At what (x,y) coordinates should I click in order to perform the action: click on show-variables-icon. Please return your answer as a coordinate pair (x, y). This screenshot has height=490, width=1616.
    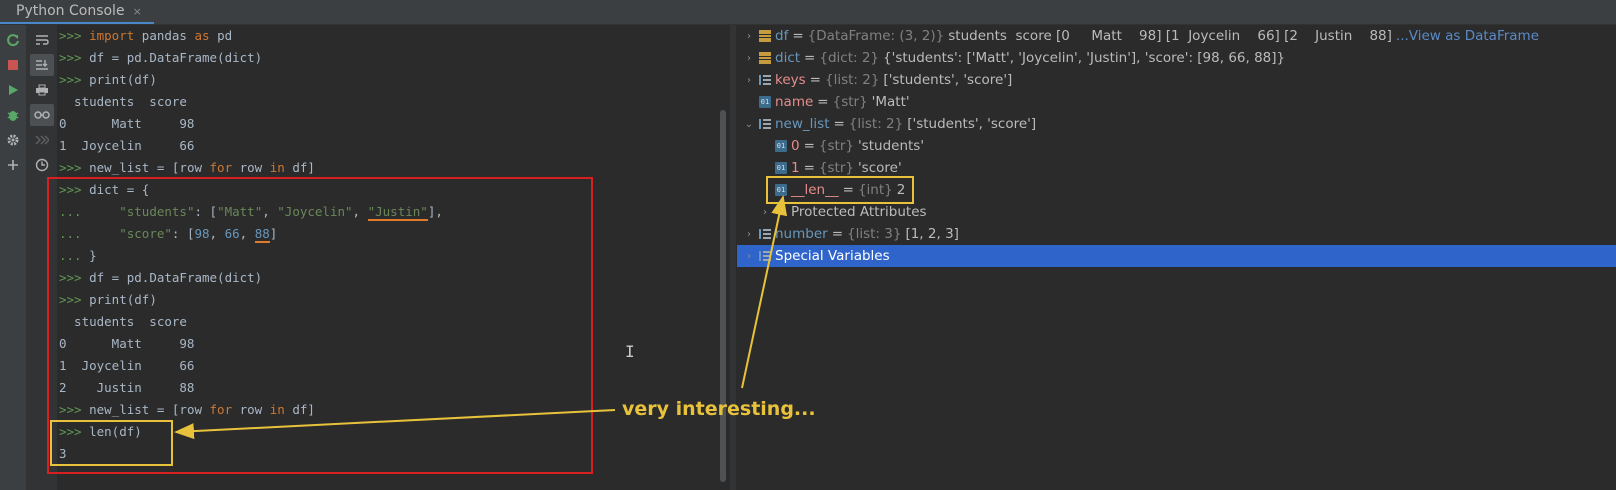
    Looking at the image, I should click on (42, 115).